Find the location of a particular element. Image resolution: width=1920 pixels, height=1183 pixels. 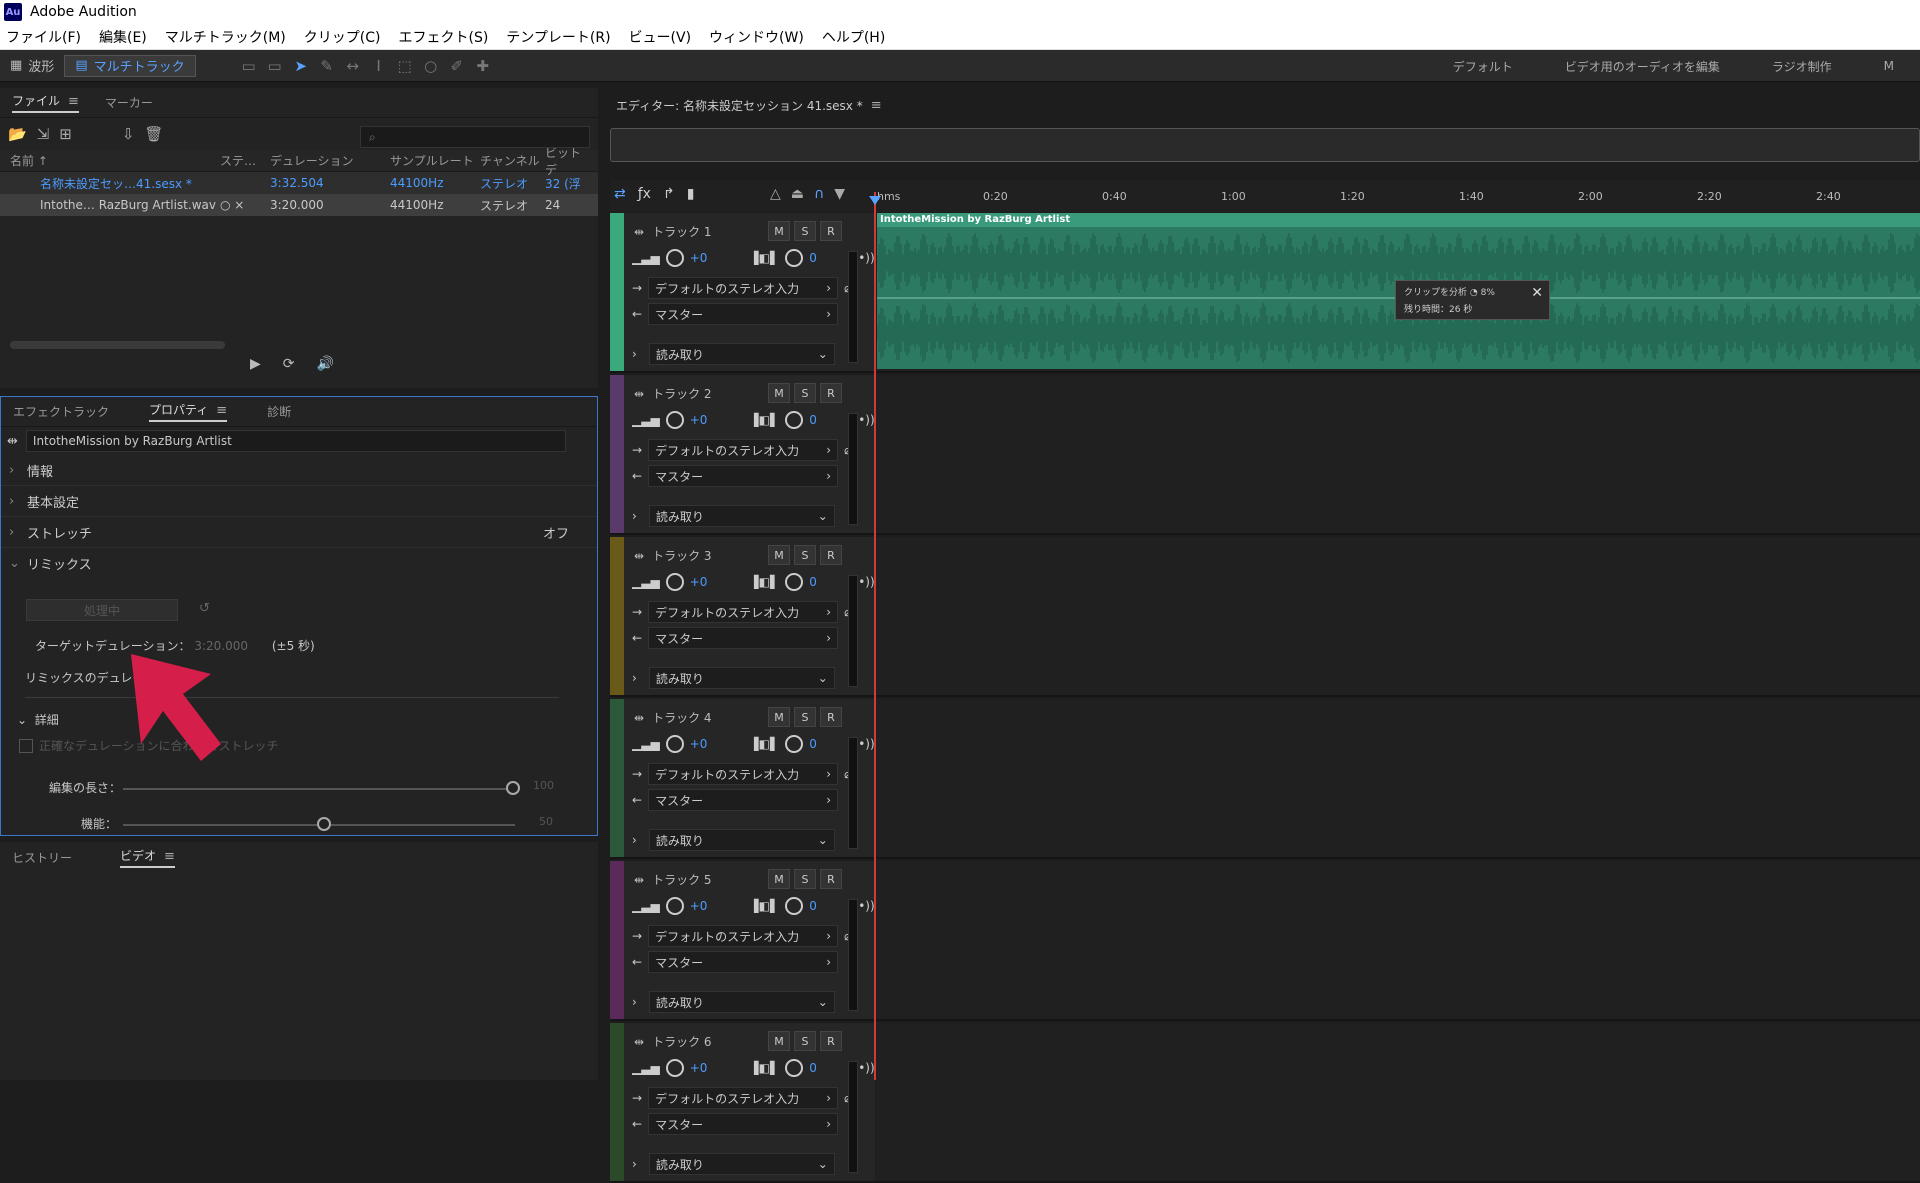

menu-multitrack: マルチトラック(M) is located at coordinates (225, 37).